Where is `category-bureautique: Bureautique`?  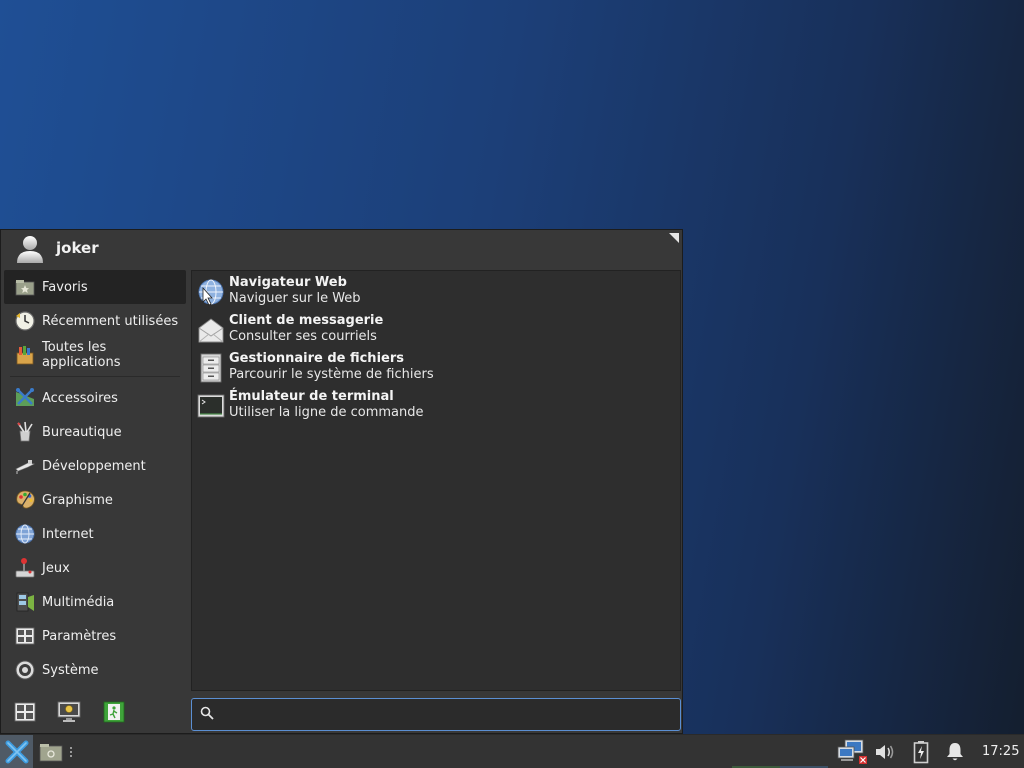
category-bureautique: Bureautique is located at coordinates (95, 432).